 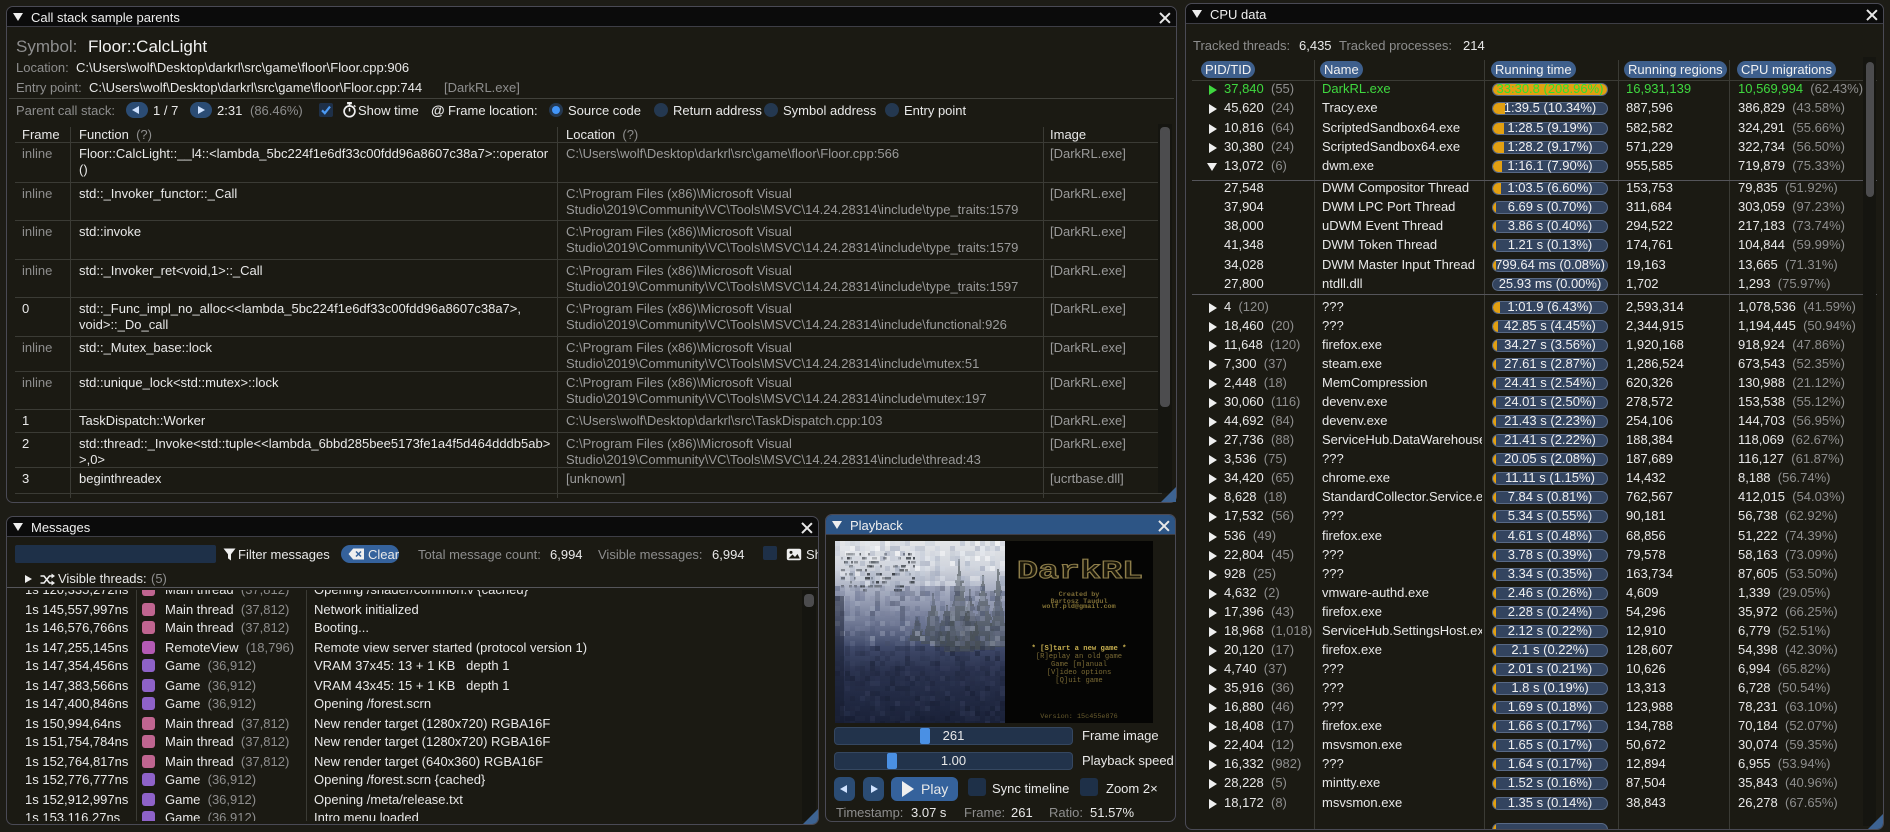 What do you see at coordinates (1078, 681) in the screenshot?
I see `svg-text: [Q]uit game` at bounding box center [1078, 681].